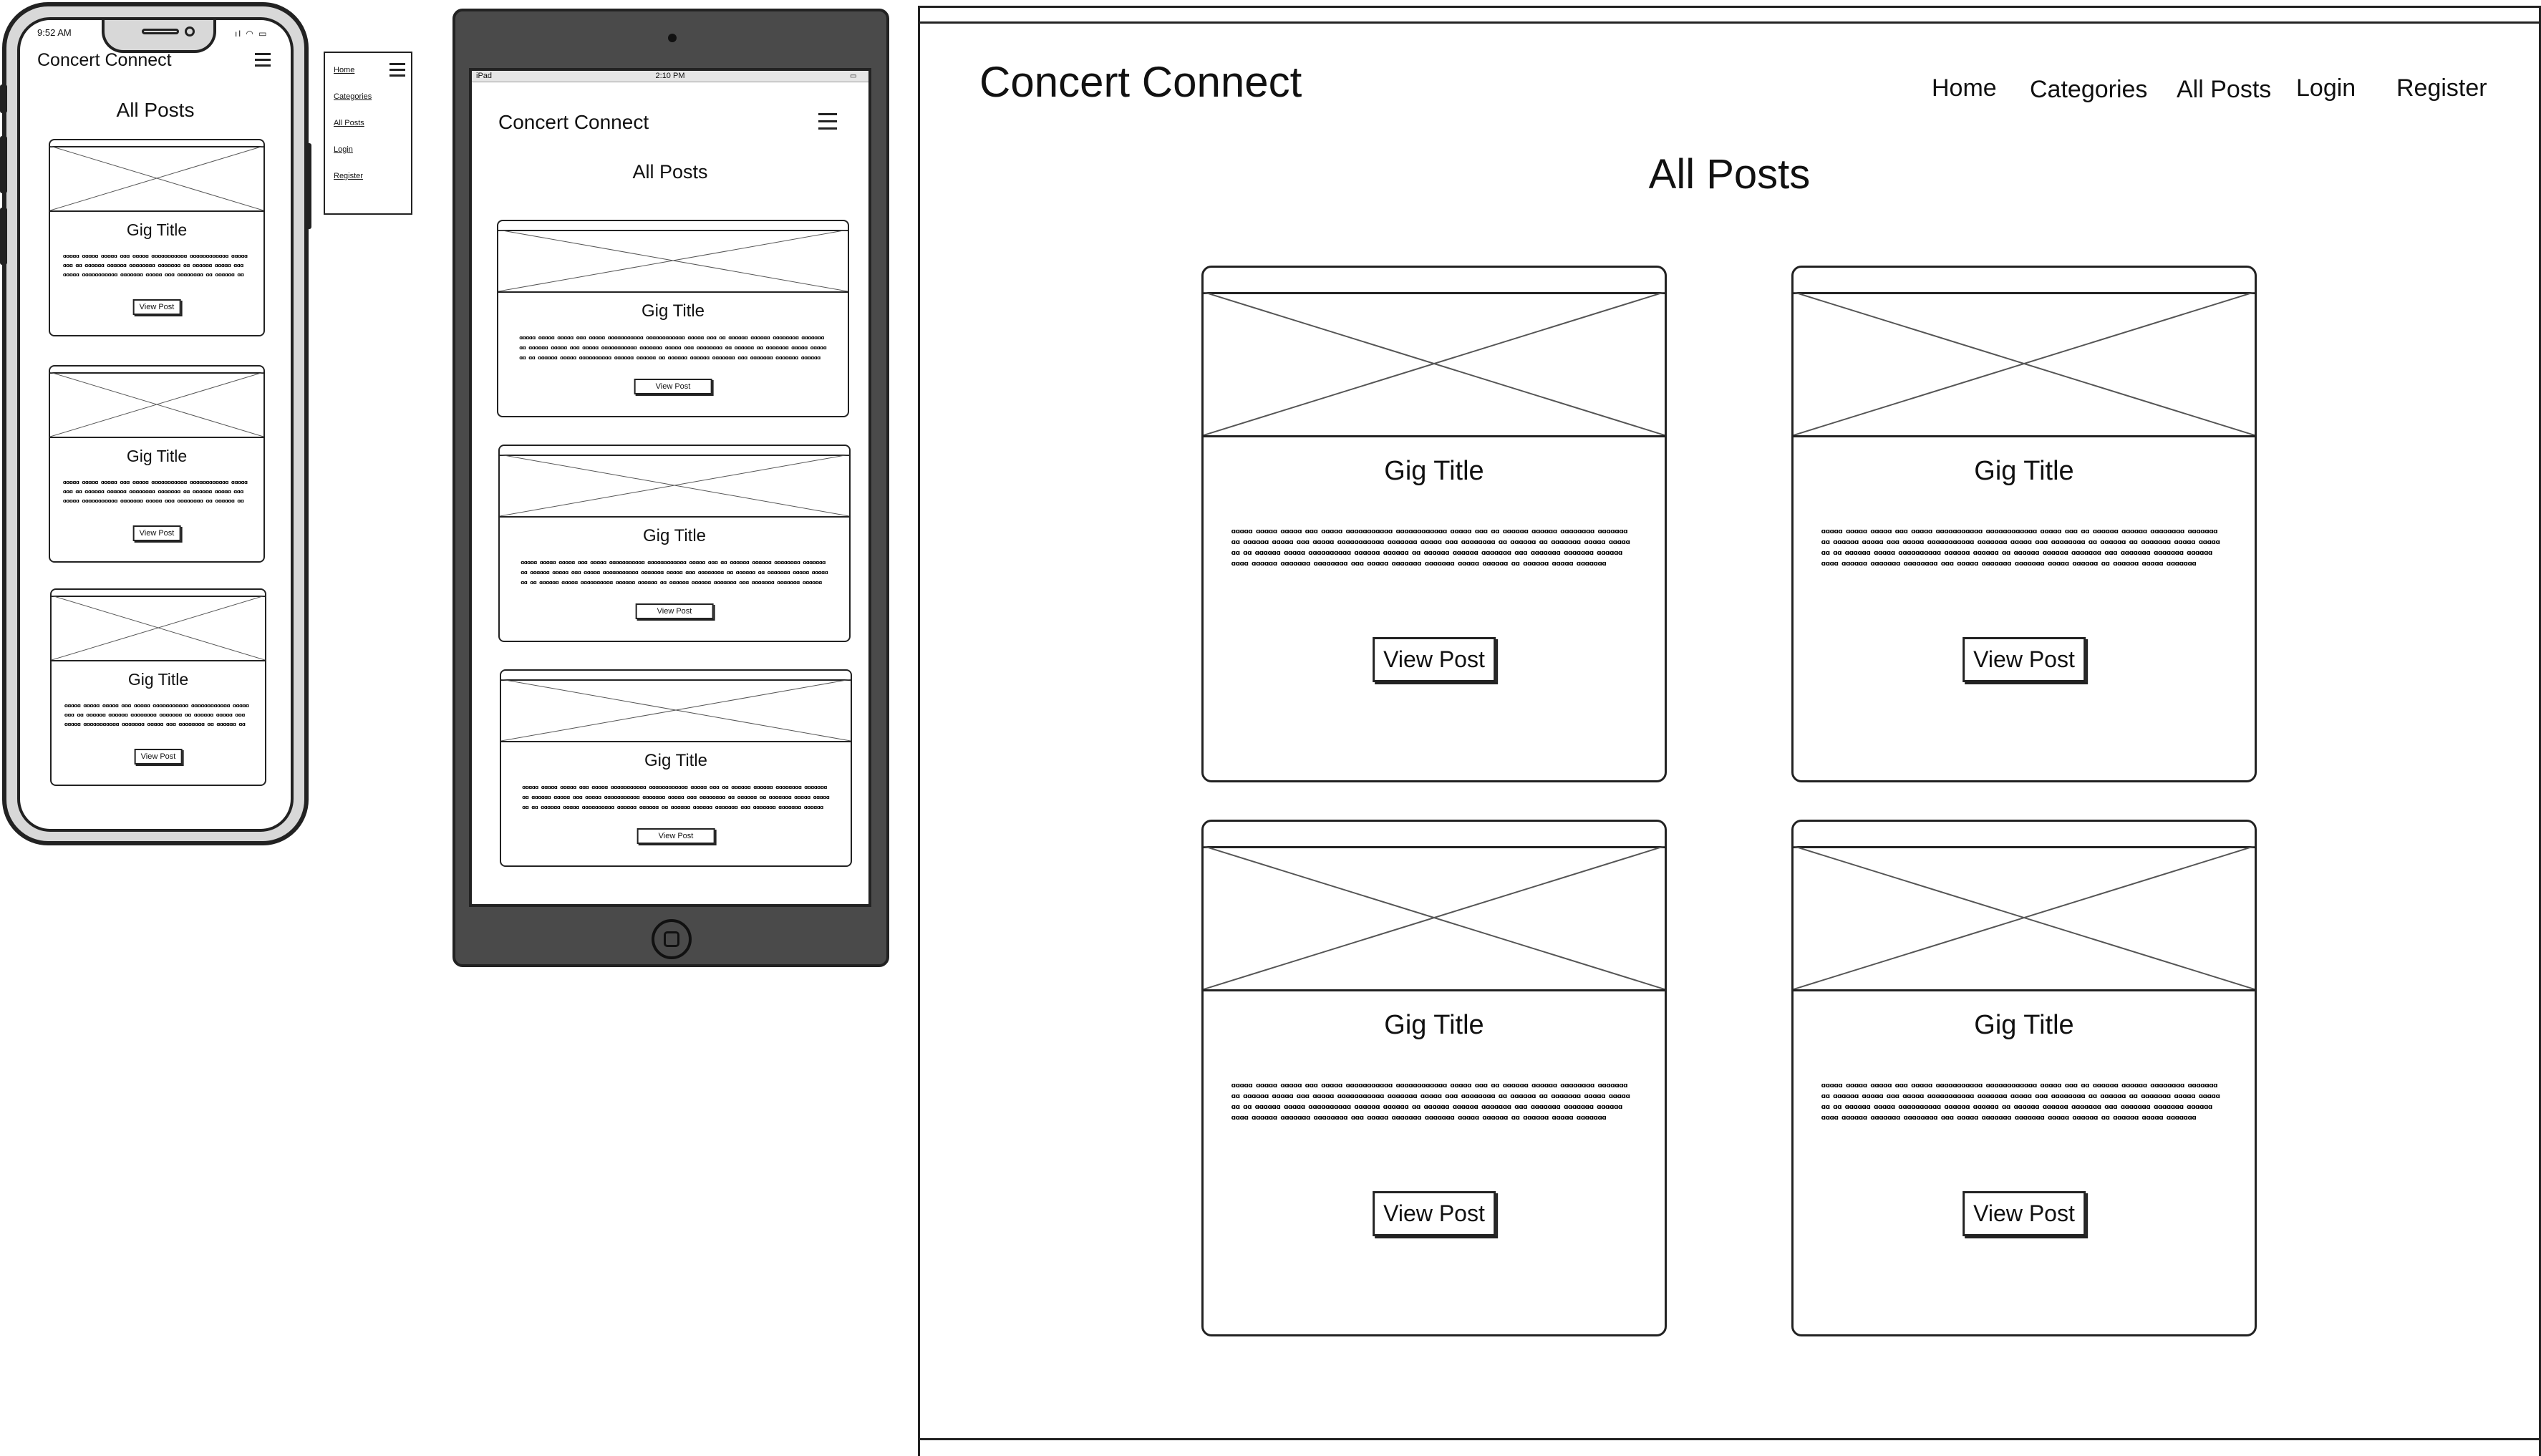 The height and width of the screenshot is (1456, 2541). What do you see at coordinates (349, 123) in the screenshot?
I see `menu-link-all-posts: All Posts` at bounding box center [349, 123].